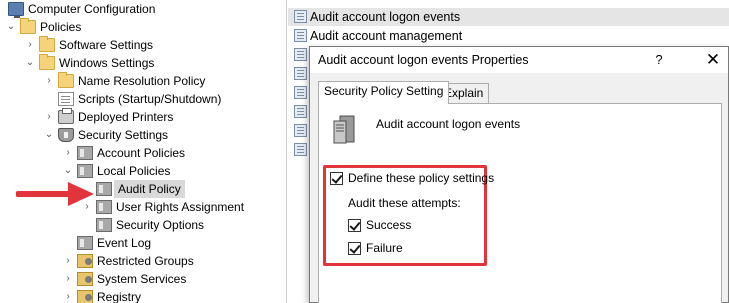 The height and width of the screenshot is (303, 729). I want to click on tree-item-label: Computer Configuration, so click(92, 9).